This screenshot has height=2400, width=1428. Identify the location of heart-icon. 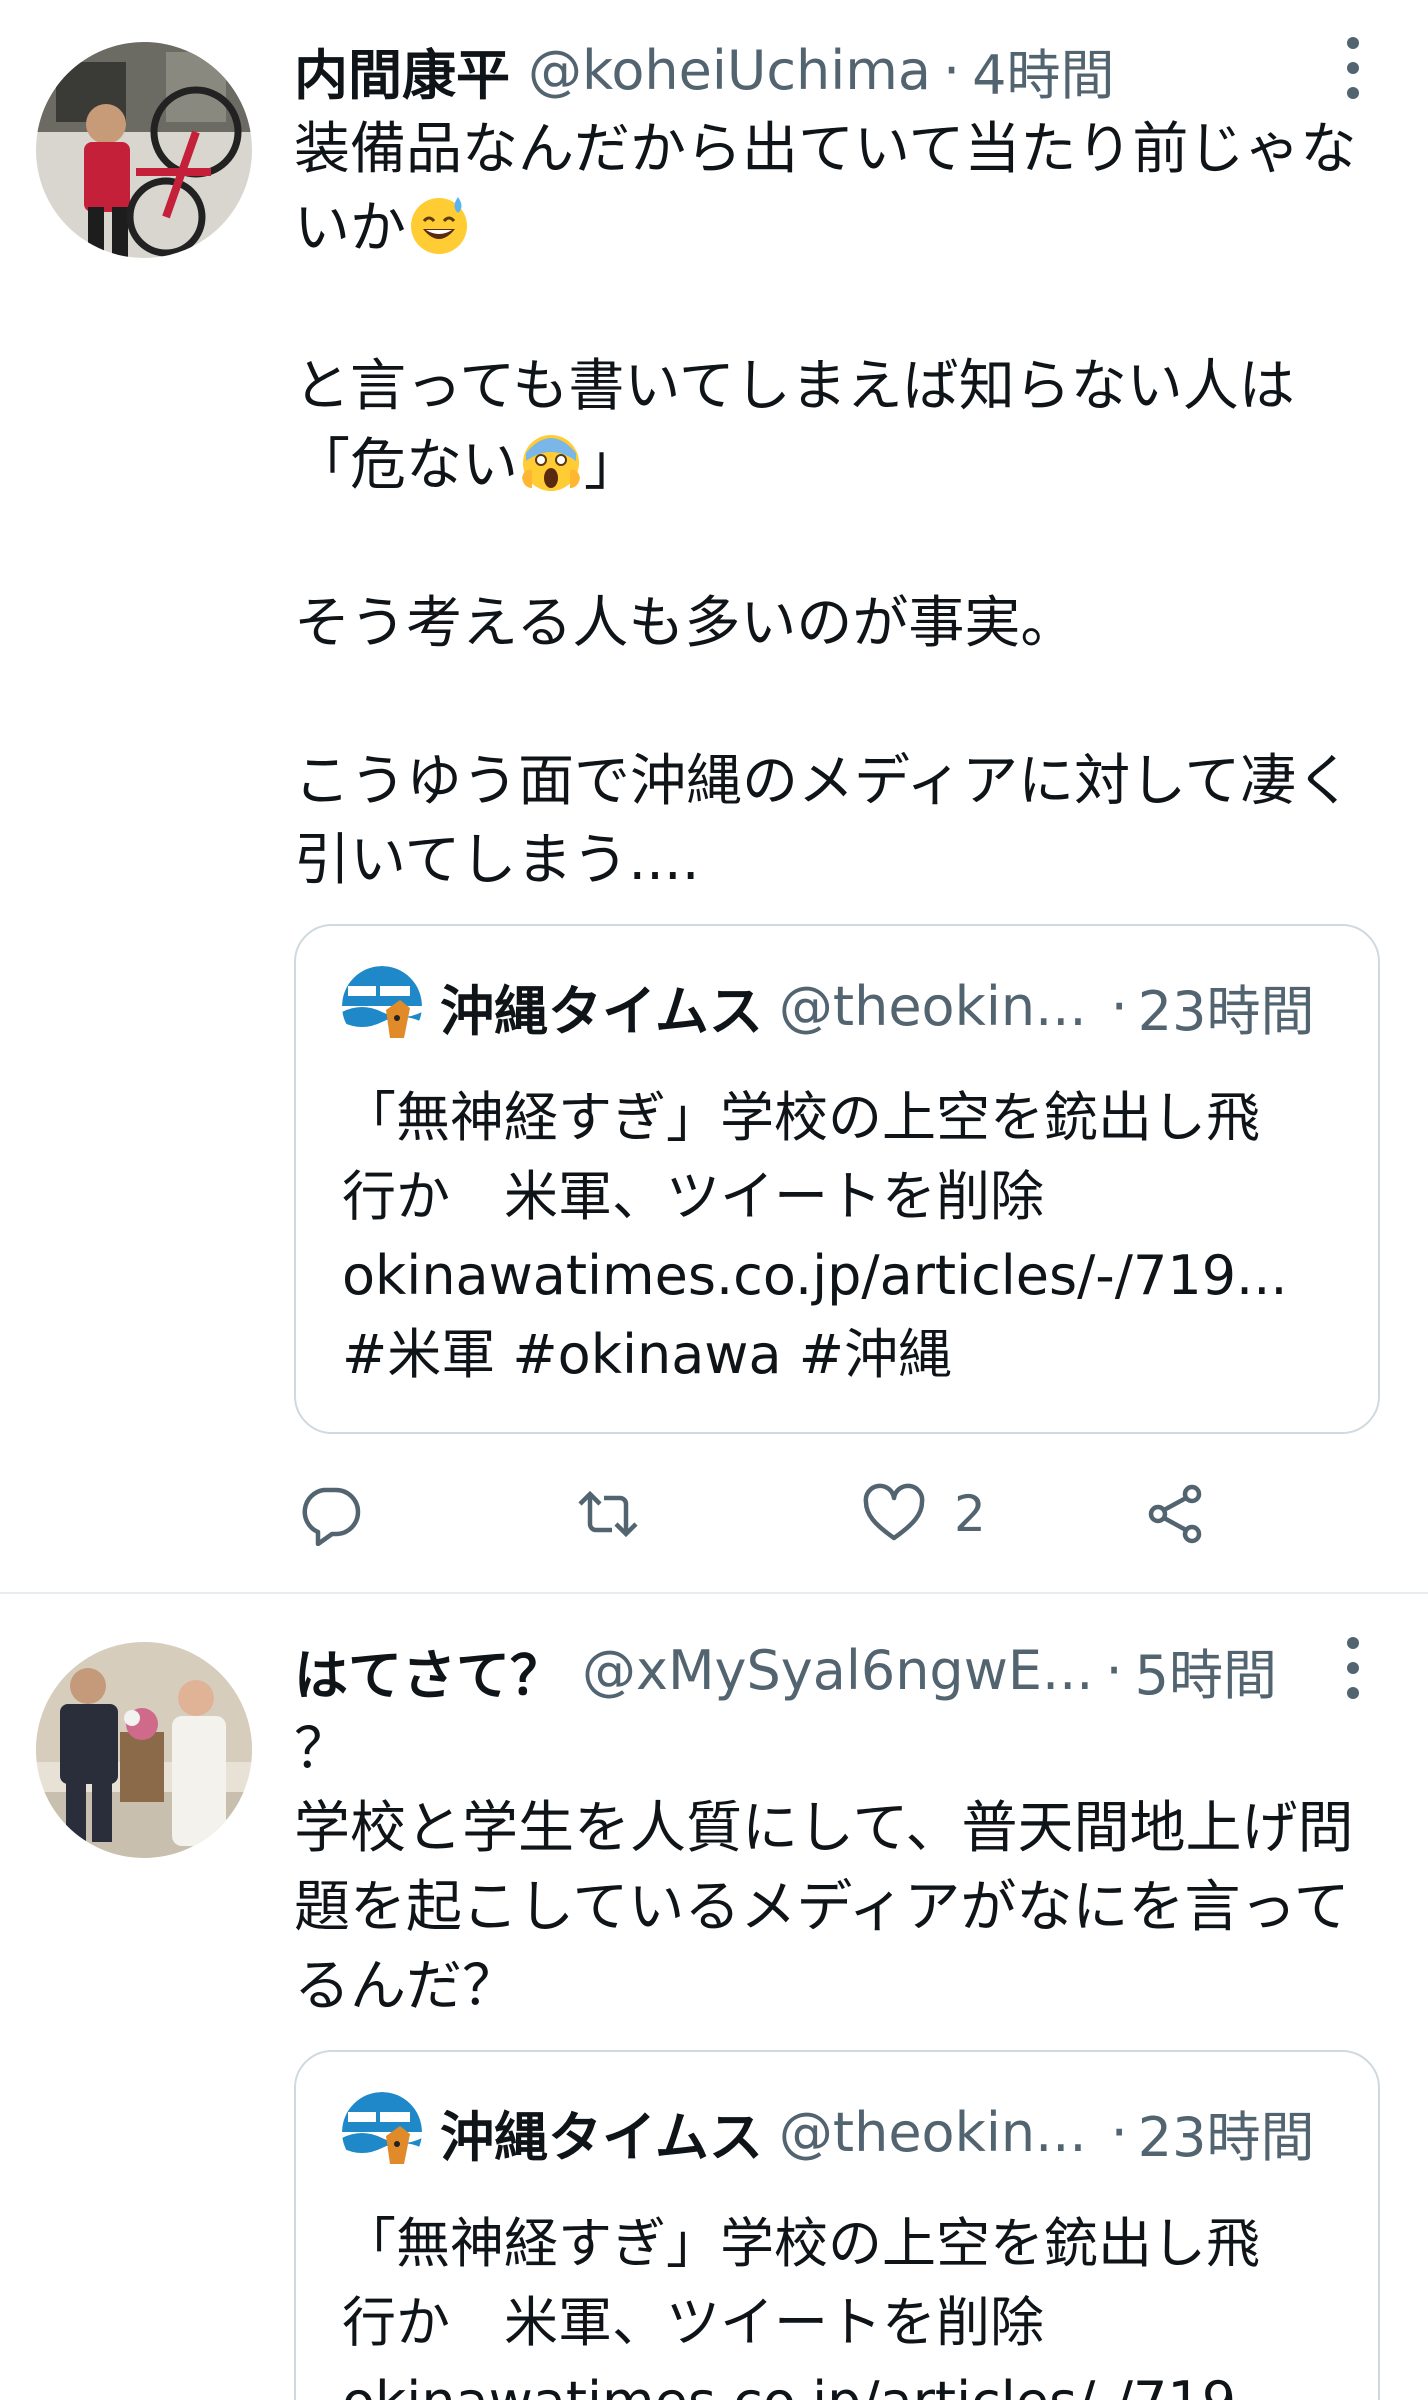
(894, 1514).